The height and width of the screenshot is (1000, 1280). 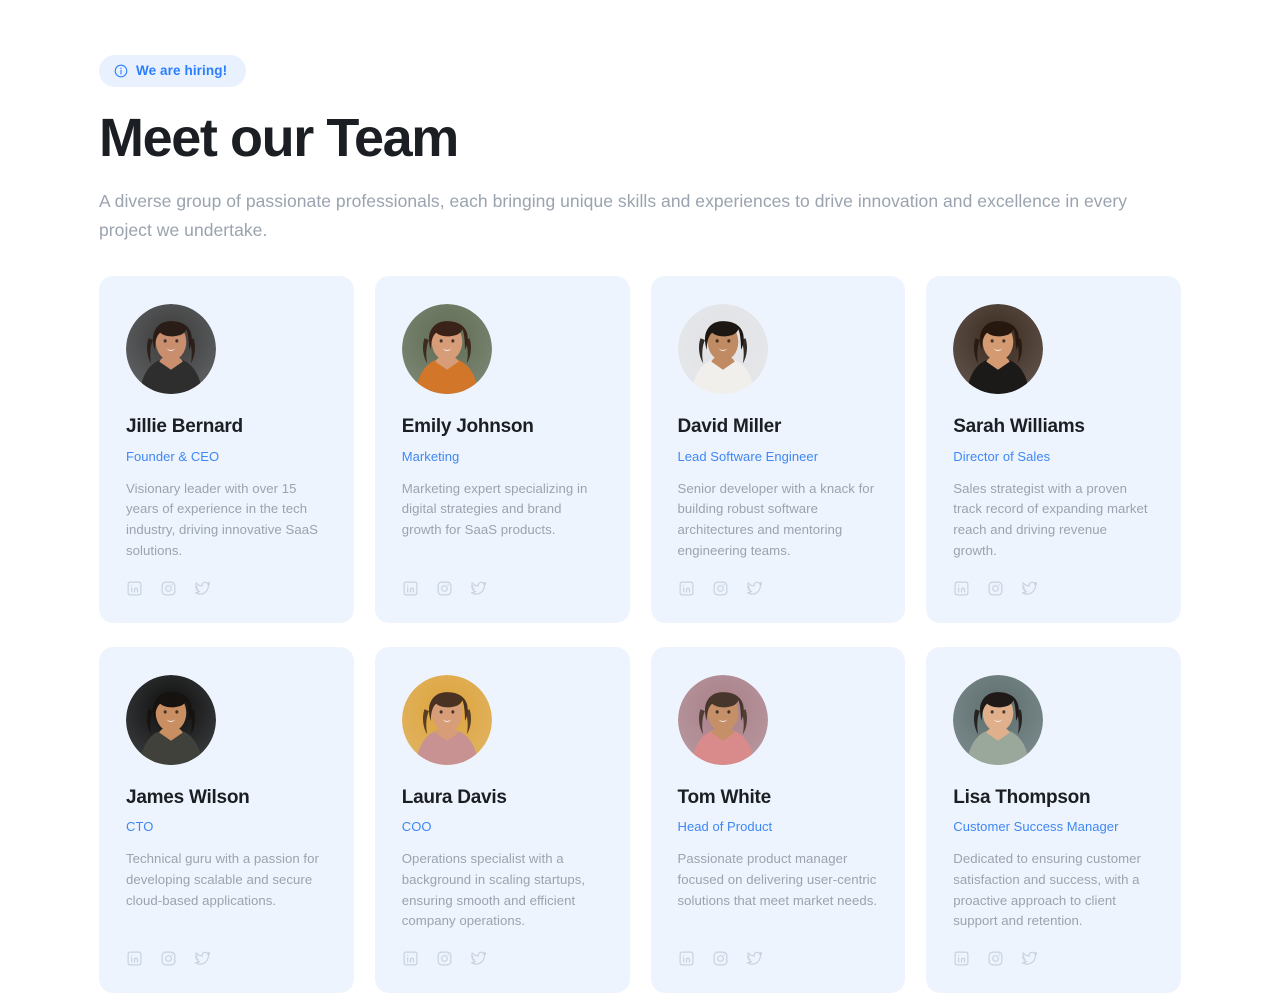 What do you see at coordinates (173, 456) in the screenshot?
I see `member-role: Founder & CEO` at bounding box center [173, 456].